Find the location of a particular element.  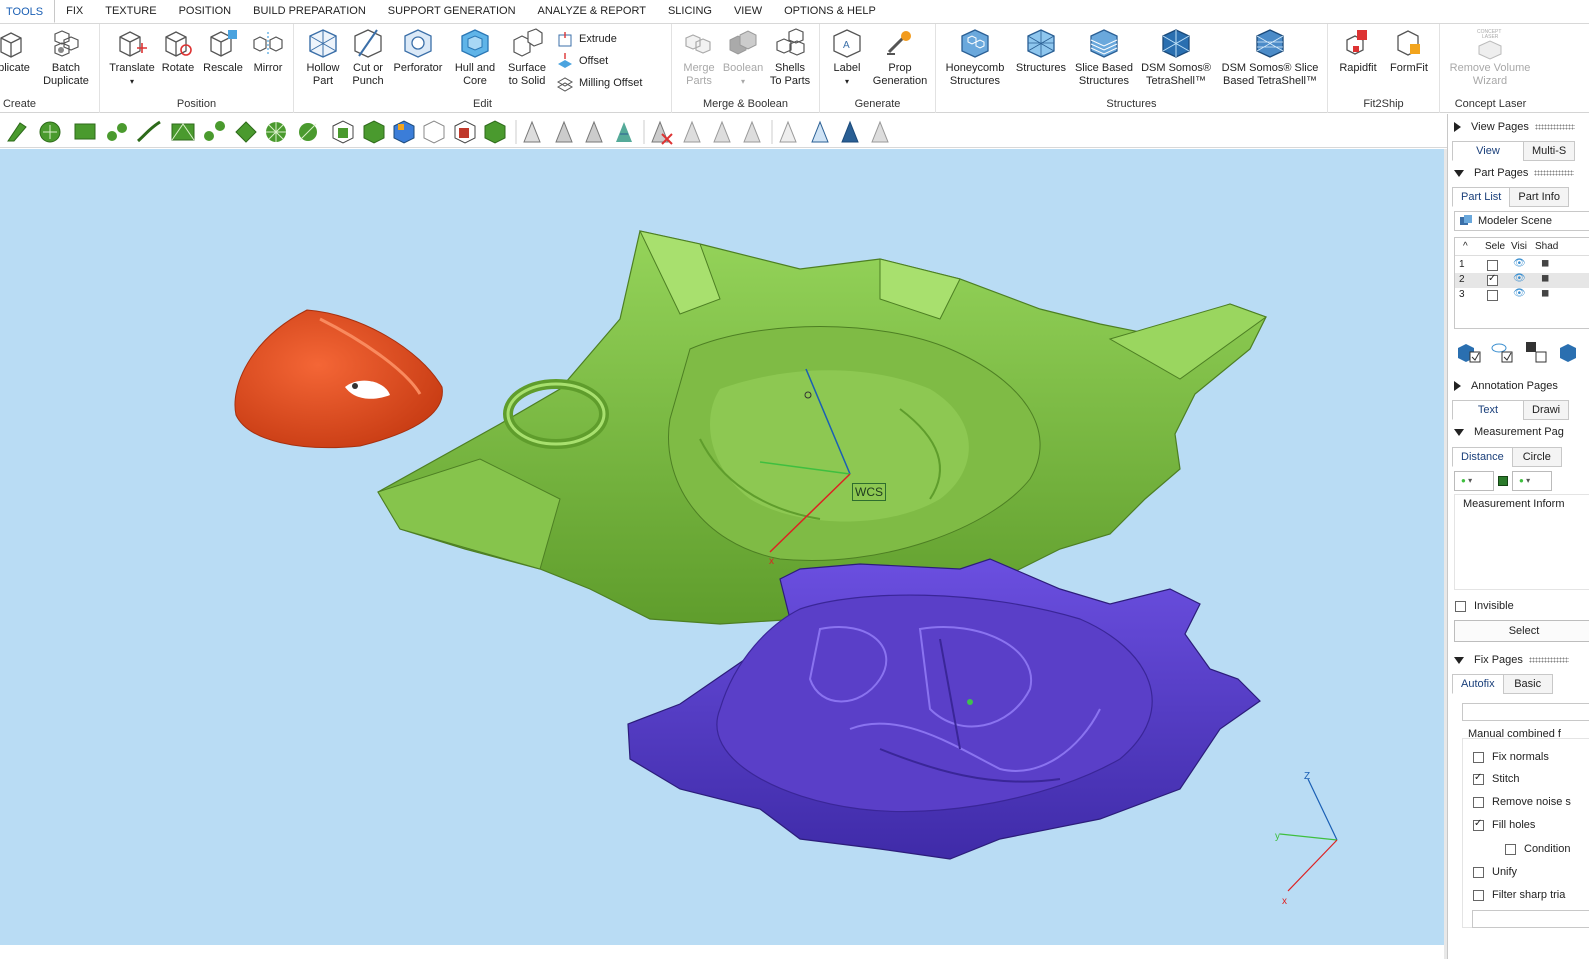

tab-tools: TOOLS is located at coordinates (28, 11).